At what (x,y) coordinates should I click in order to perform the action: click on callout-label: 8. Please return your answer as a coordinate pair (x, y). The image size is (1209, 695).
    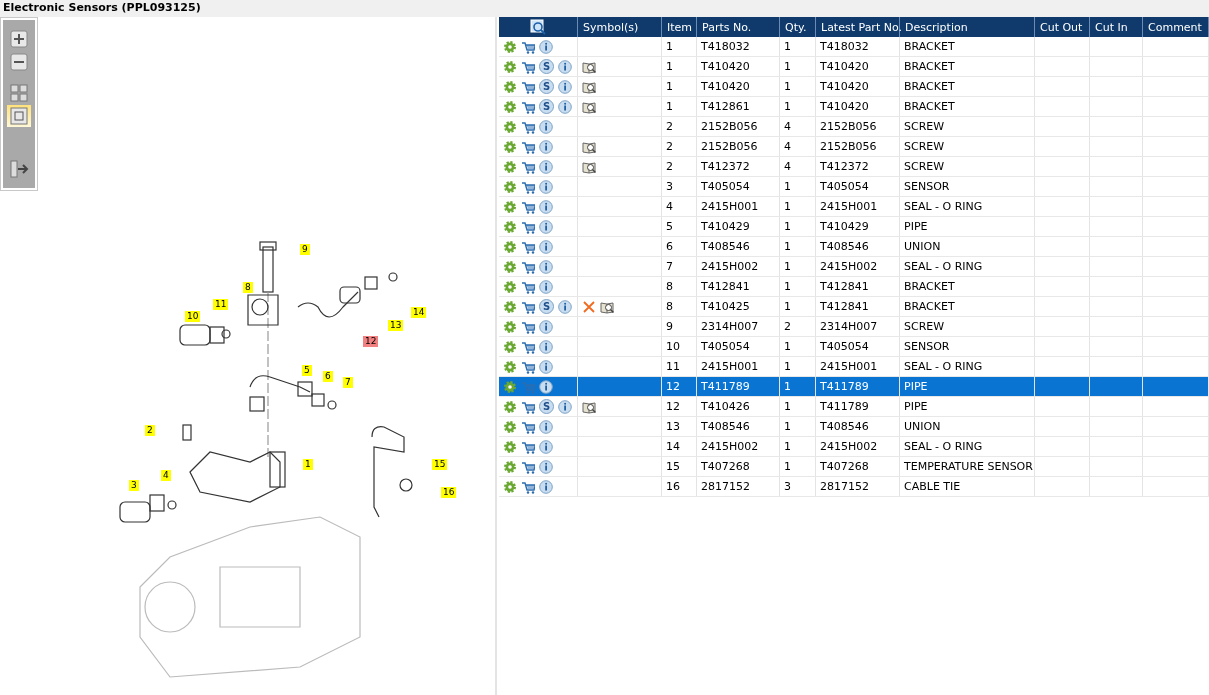
    Looking at the image, I should click on (248, 287).